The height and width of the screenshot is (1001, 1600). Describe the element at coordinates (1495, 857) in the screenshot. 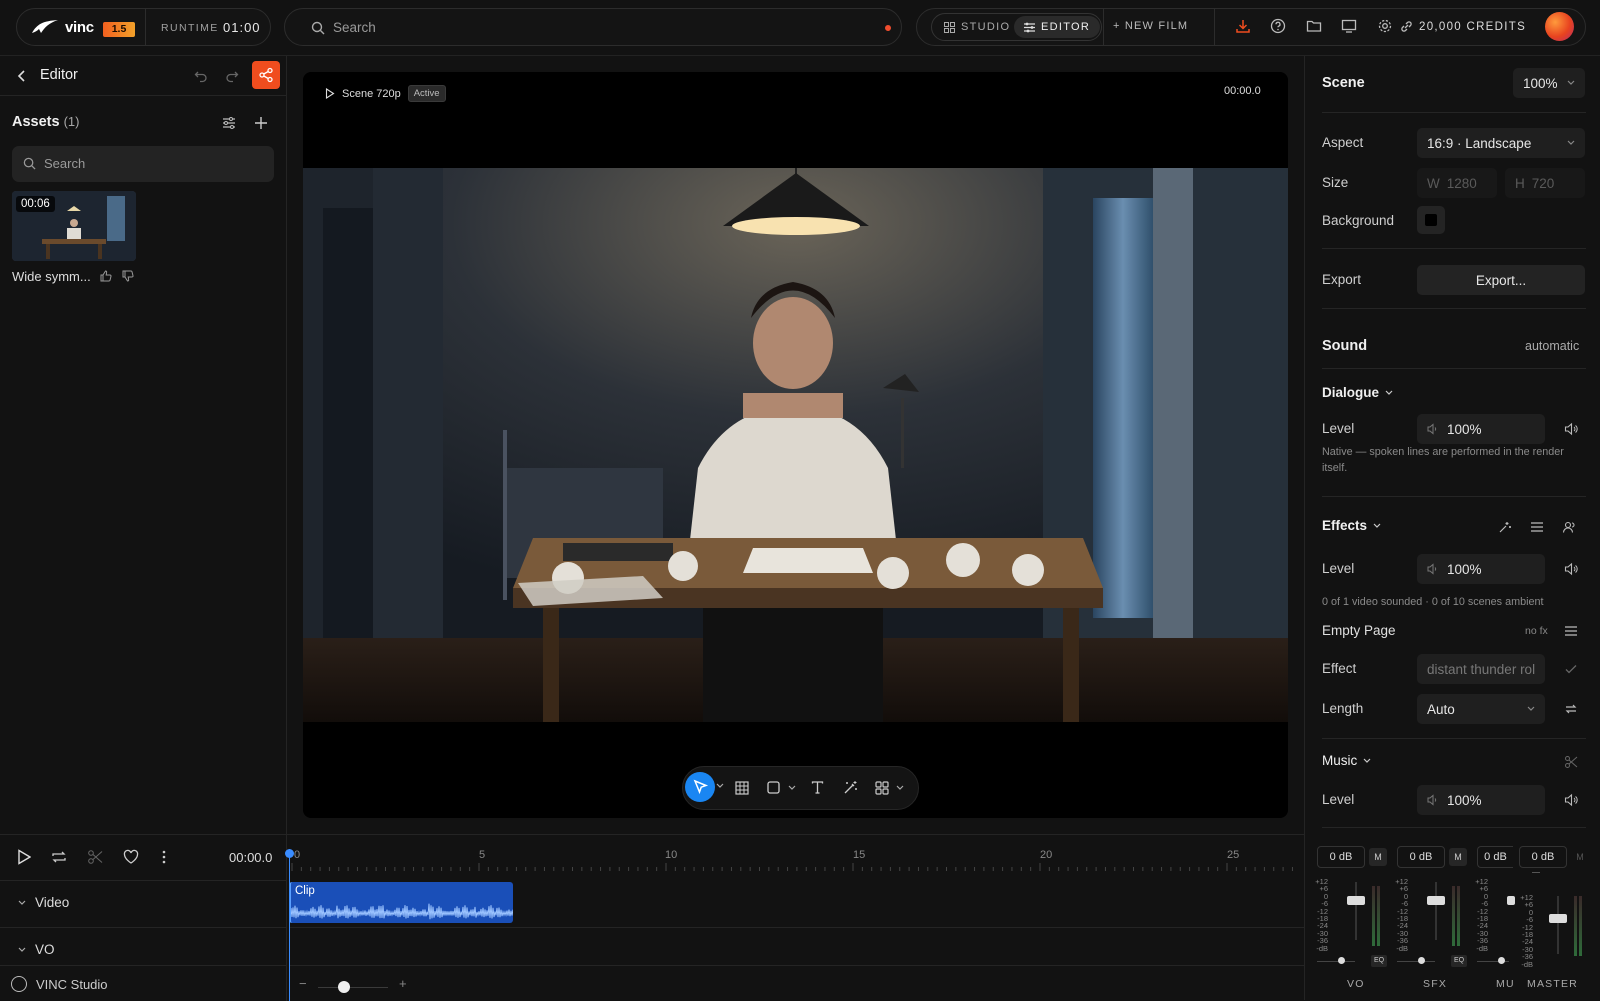

I see `mus-db-readout: 0 dB` at that location.